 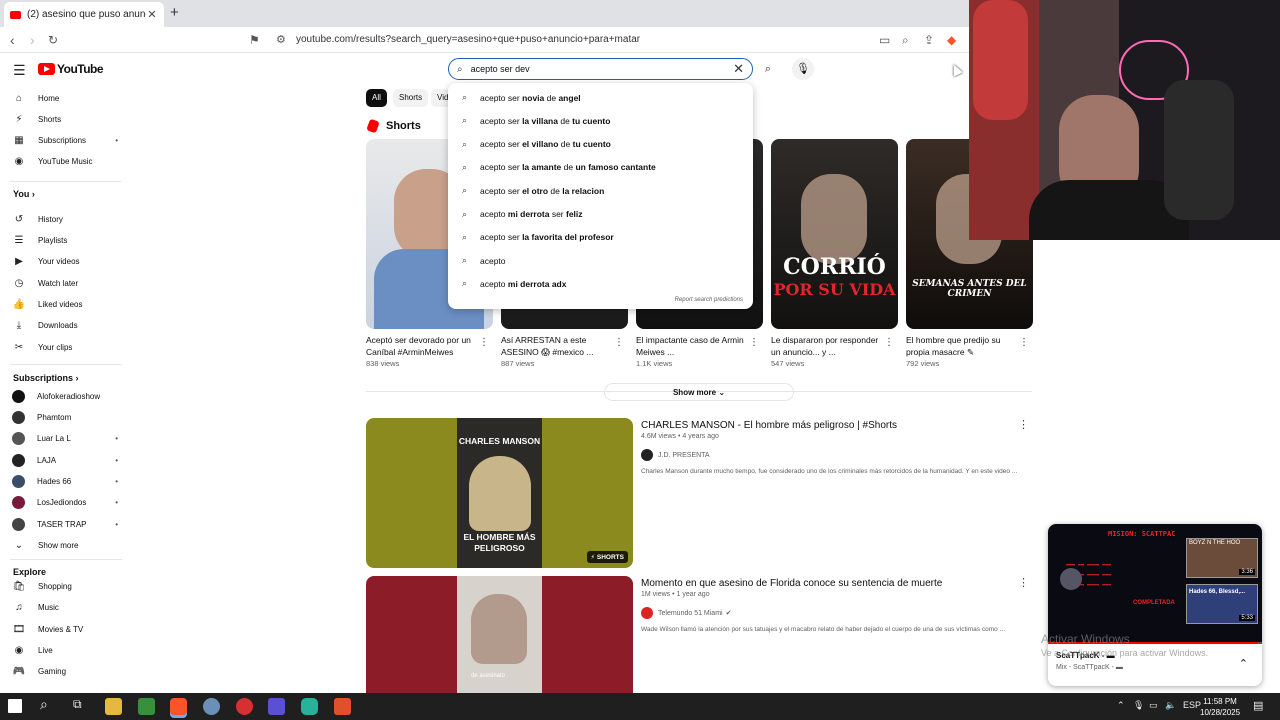 I want to click on mic-icon: 🎙, so click(x=1138, y=705).